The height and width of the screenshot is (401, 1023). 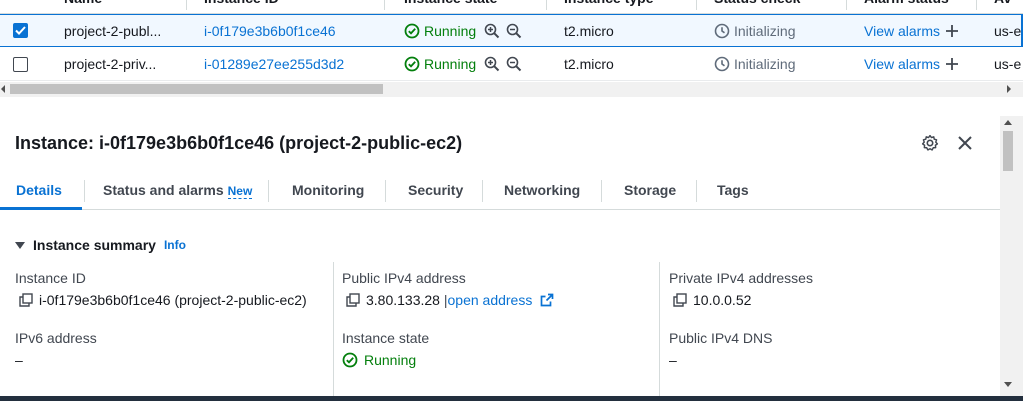 I want to click on gear-icon, so click(x=930, y=143).